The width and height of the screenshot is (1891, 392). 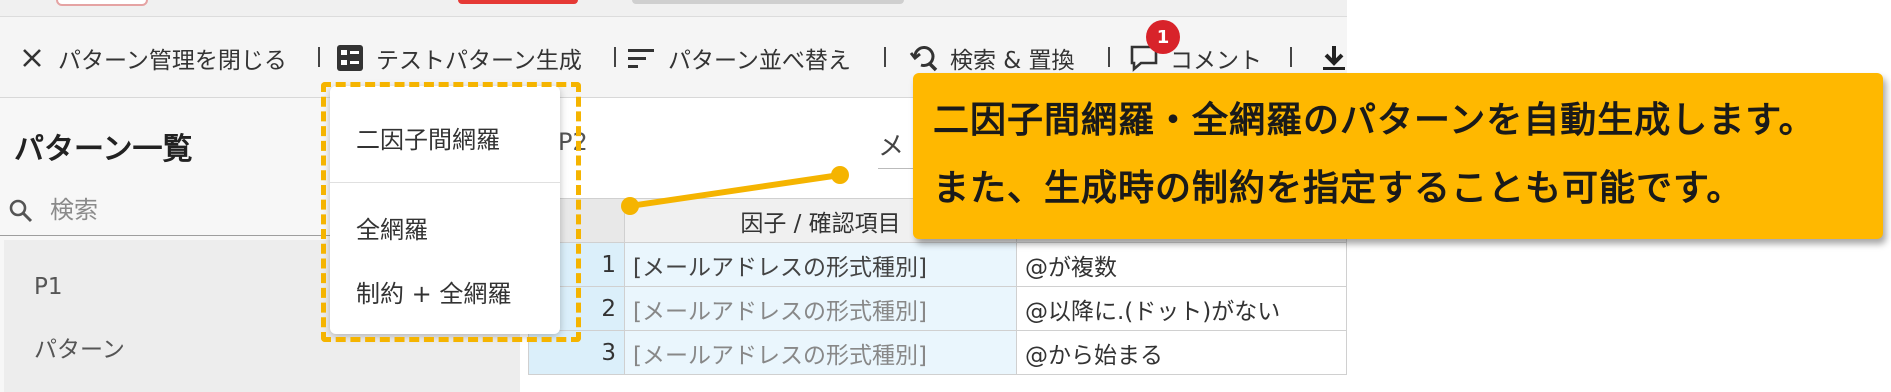 I want to click on callout-text-line1: 二因子間網羅・全網羅のパターンを自動生成します。, so click(x=1374, y=120).